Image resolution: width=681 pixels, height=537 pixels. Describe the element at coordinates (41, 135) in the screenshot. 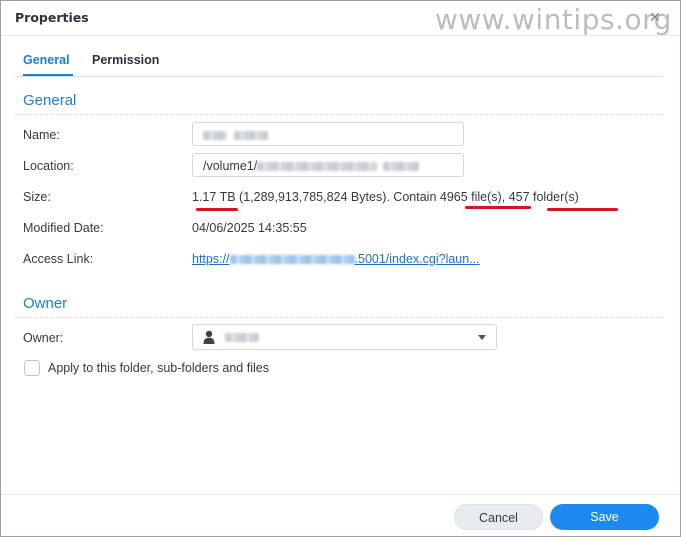

I see `name-label: Name:` at that location.